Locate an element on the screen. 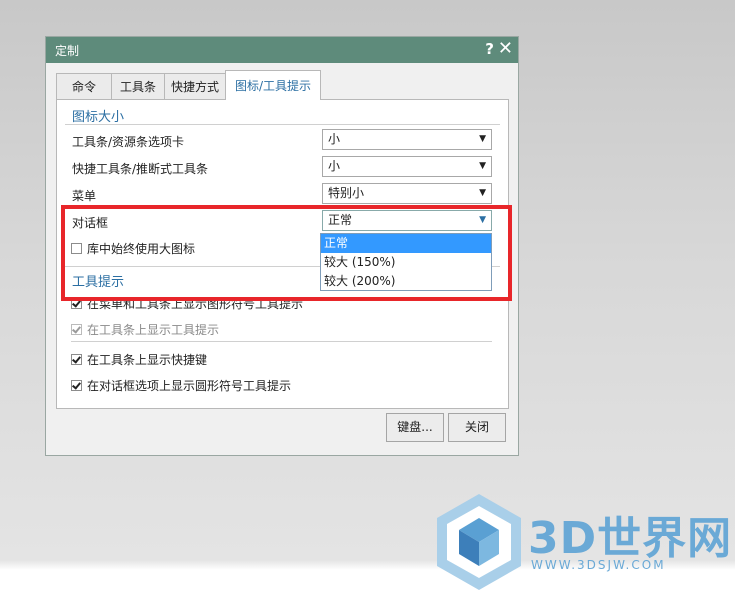  library-large-icons-checkbox is located at coordinates (76, 248).